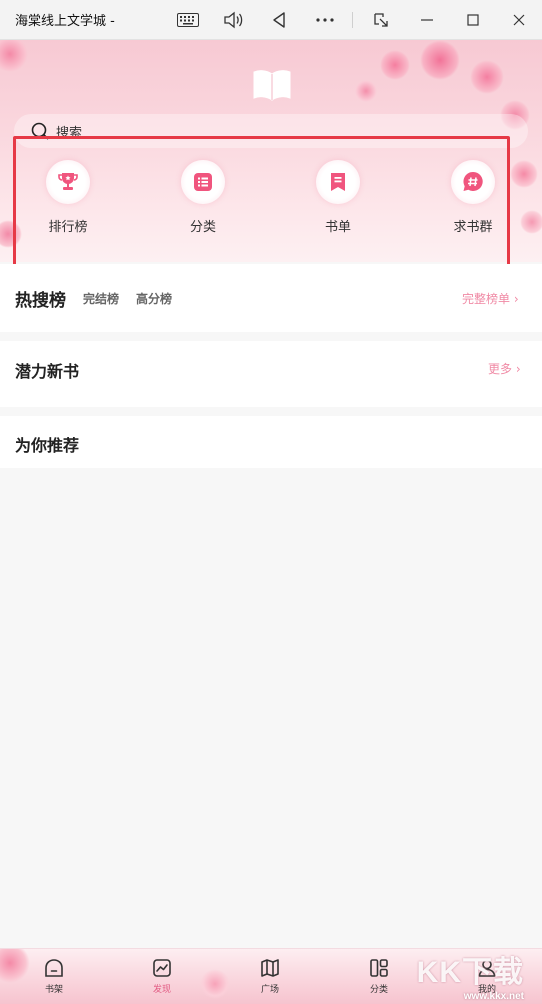 The height and width of the screenshot is (1004, 542). I want to click on highlight-annotation-box, so click(261, 203).